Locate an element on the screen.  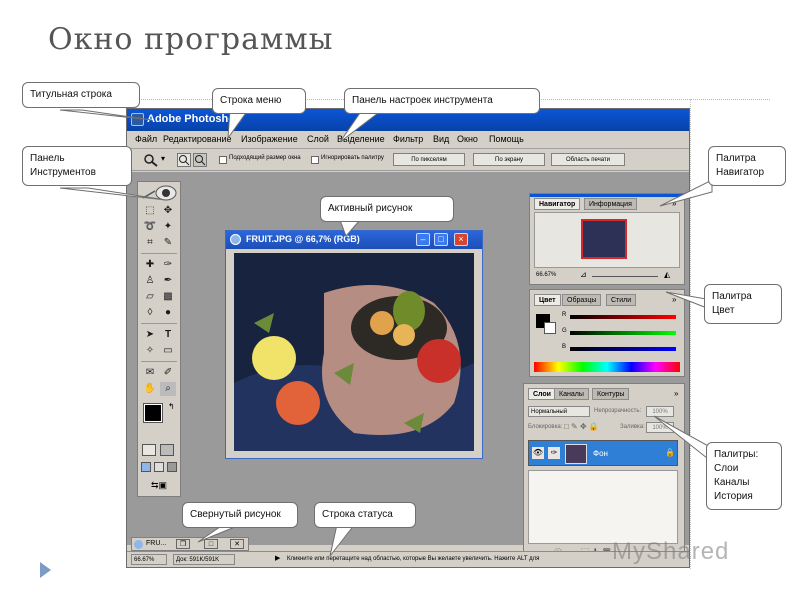
tab-color: Цвет is located at coordinates (547, 300).